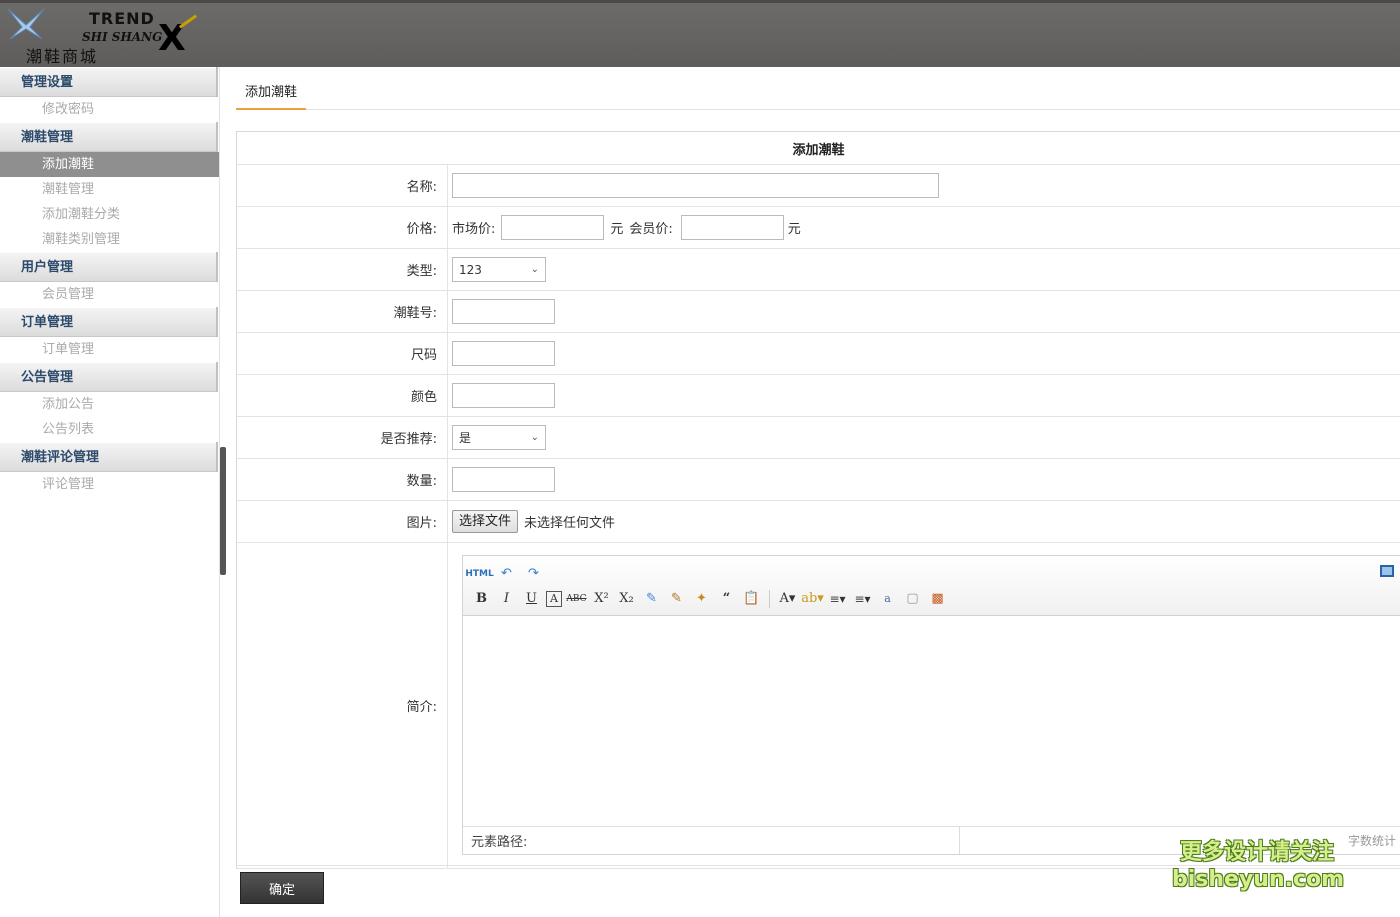  What do you see at coordinates (732, 227) in the screenshot?
I see `member-price-input` at bounding box center [732, 227].